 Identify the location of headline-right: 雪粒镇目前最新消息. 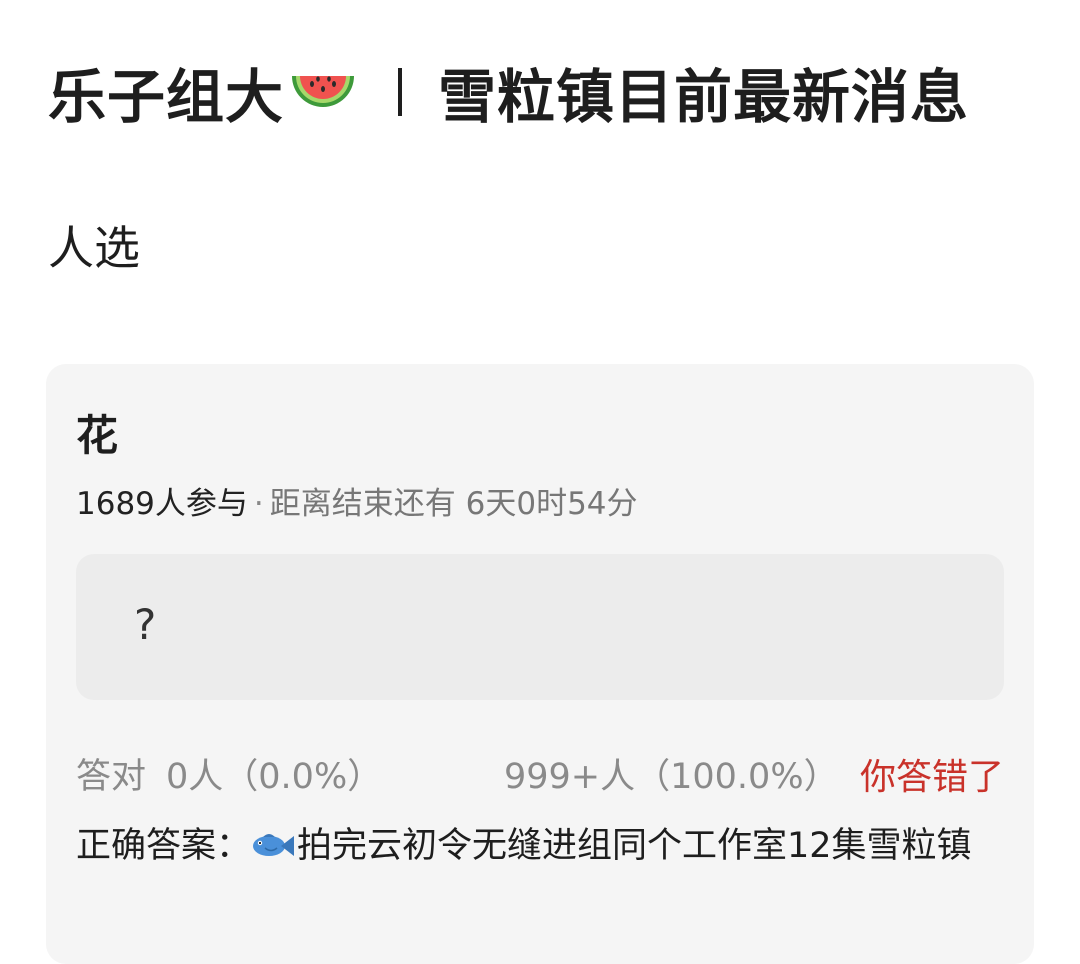
(704, 97).